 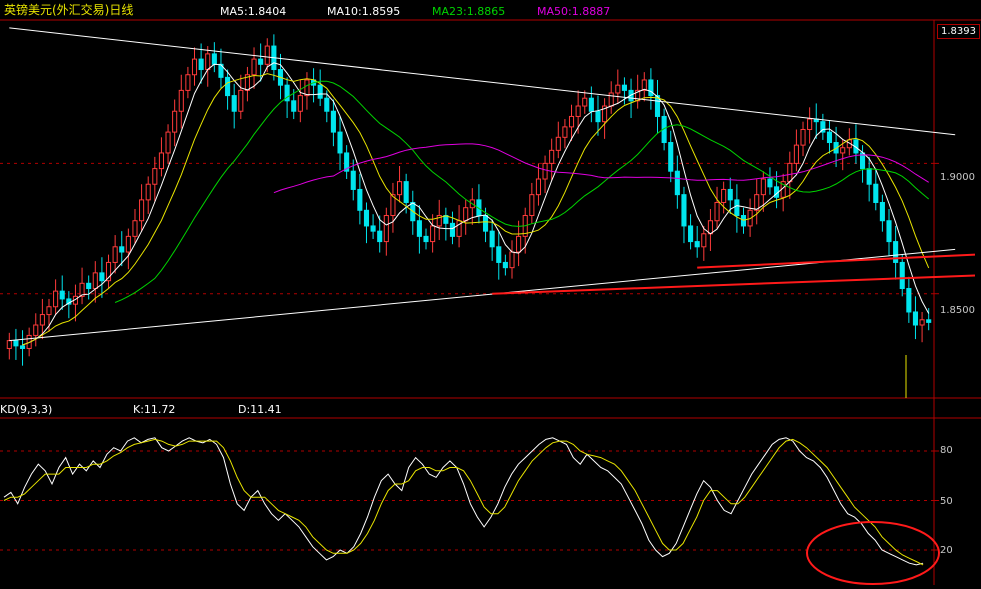 I want to click on ma5-label: MA5:1.8404, so click(x=253, y=11).